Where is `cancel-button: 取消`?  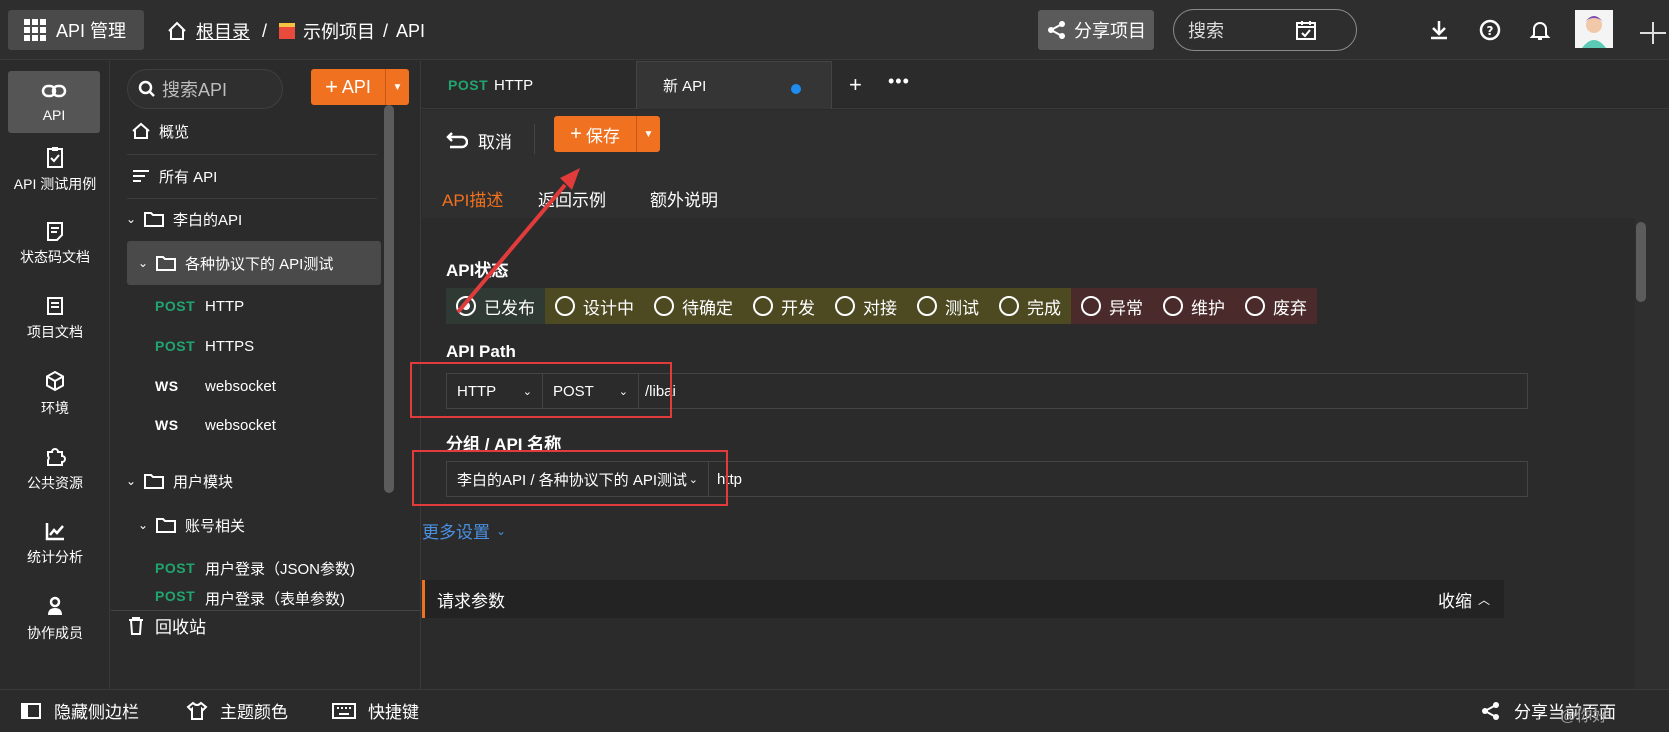 cancel-button: 取消 is located at coordinates (479, 140).